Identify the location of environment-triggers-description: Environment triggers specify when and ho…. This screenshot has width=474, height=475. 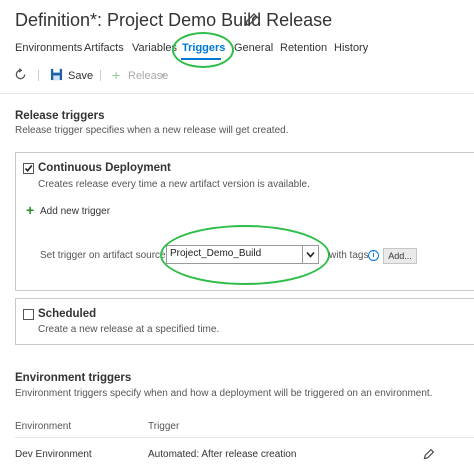
(224, 393).